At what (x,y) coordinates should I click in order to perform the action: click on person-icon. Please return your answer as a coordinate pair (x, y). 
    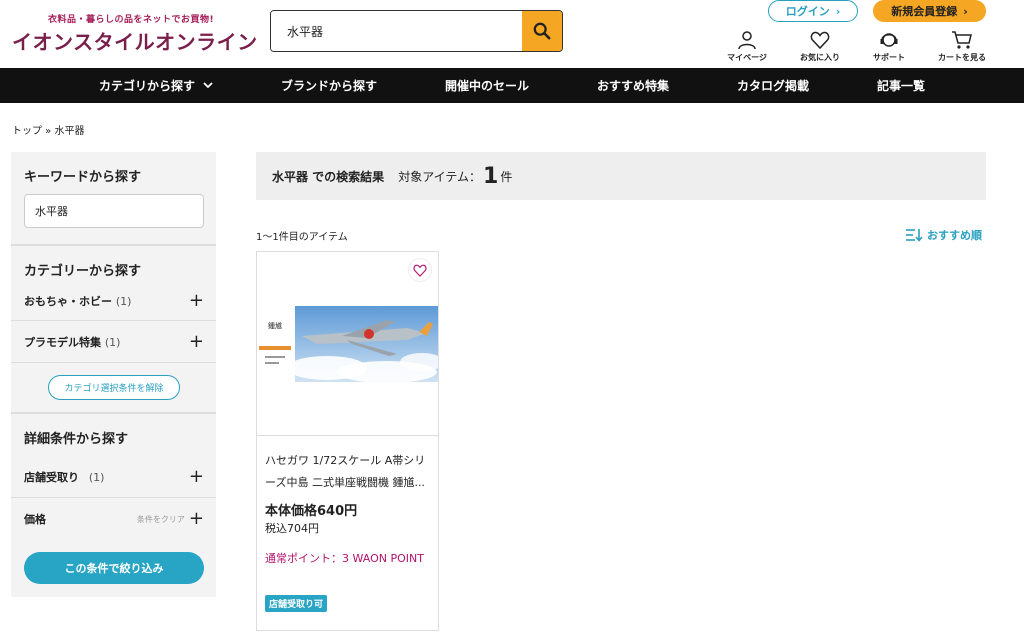
    Looking at the image, I should click on (747, 40).